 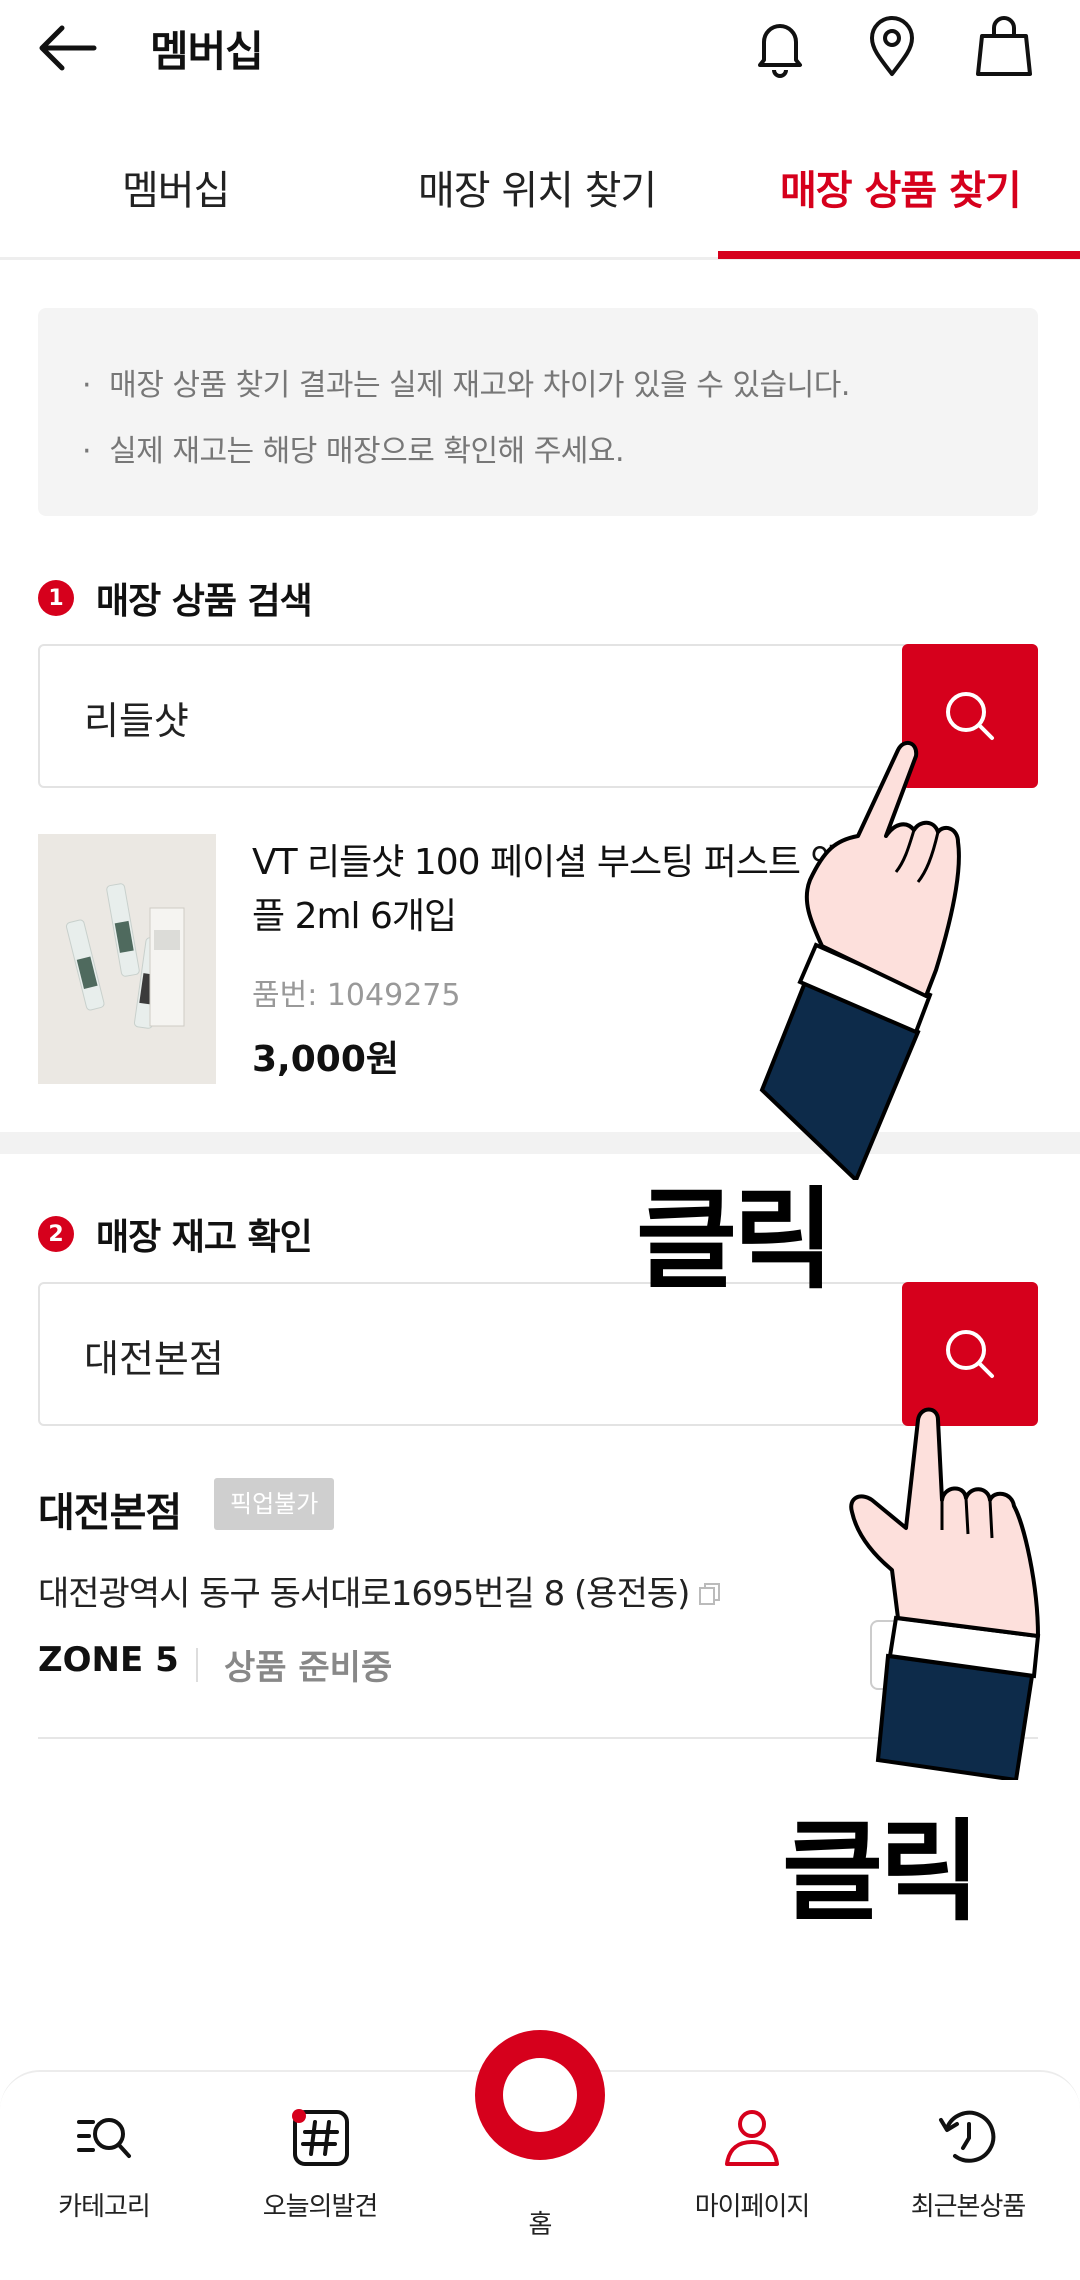 I want to click on store-zone: ZONE 5, so click(x=108, y=1660).